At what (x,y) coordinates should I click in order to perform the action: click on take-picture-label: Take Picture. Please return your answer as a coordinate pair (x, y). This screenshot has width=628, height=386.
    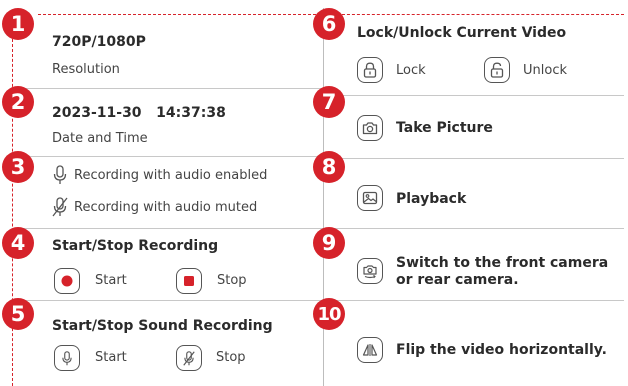
    Looking at the image, I should click on (444, 128).